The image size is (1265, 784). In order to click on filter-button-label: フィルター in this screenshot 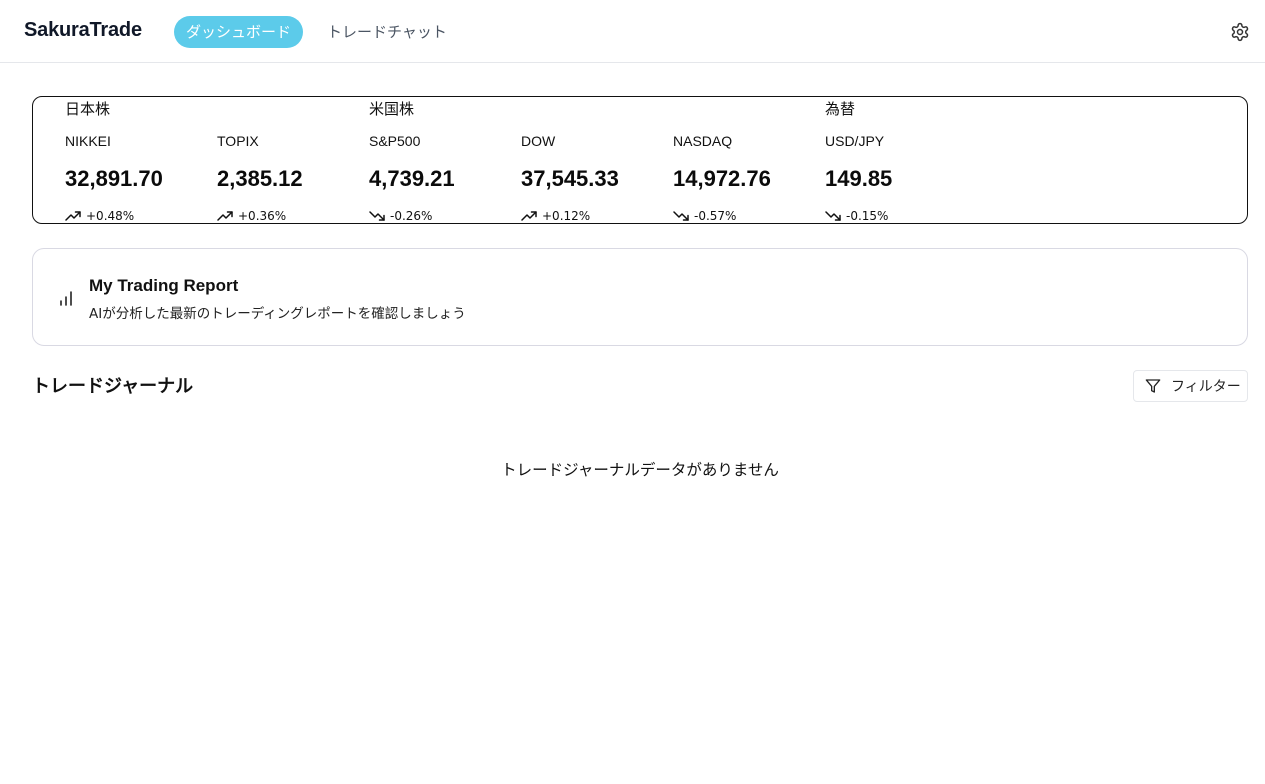, I will do `click(1206, 387)`.